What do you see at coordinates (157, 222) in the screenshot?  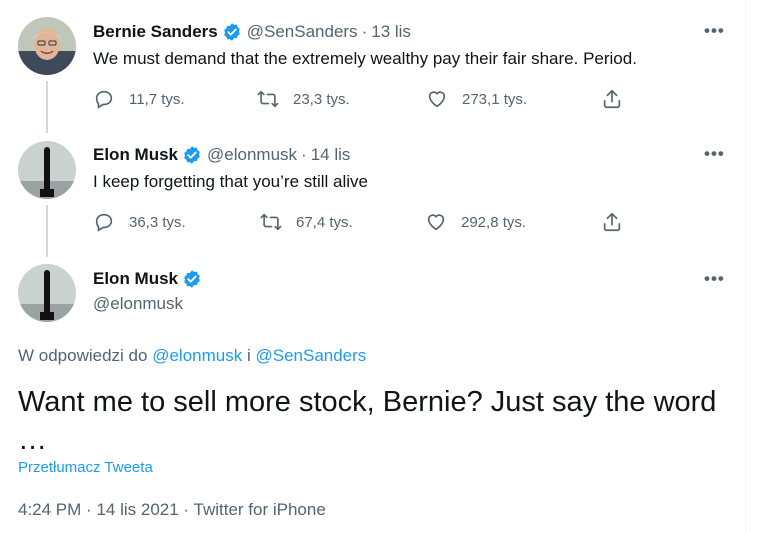 I see `reply-count: 36,3 tys.` at bounding box center [157, 222].